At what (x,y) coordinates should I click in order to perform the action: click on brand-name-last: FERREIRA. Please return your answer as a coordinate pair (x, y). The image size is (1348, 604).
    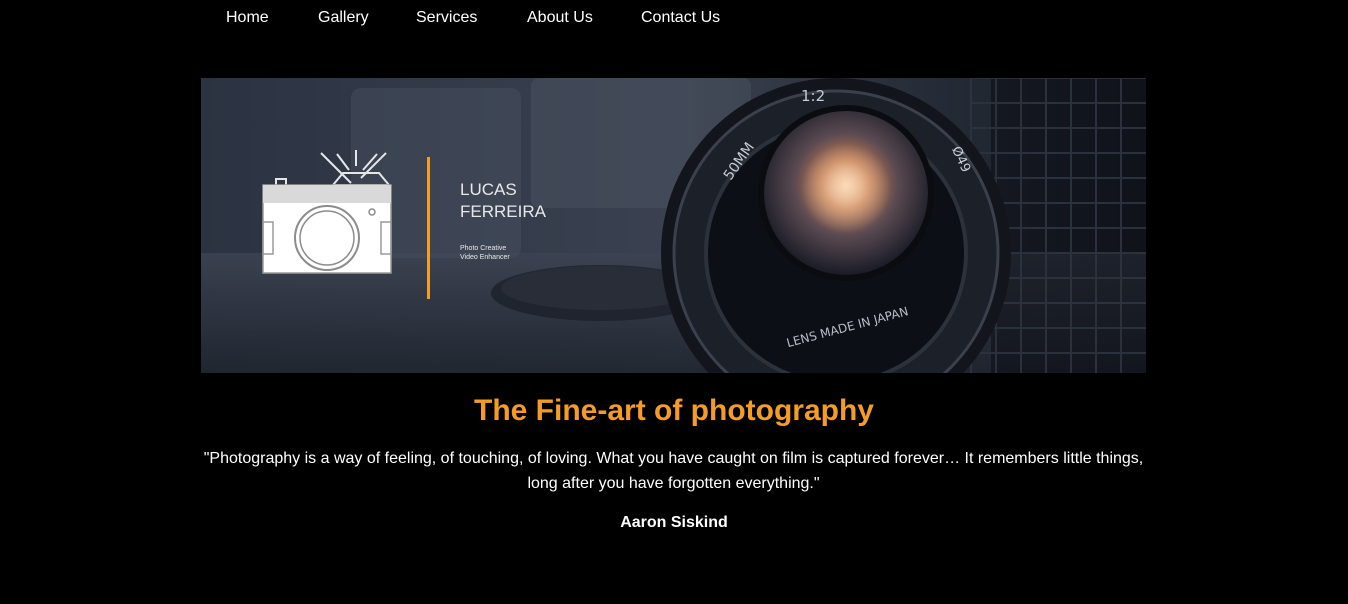
    Looking at the image, I should click on (503, 211).